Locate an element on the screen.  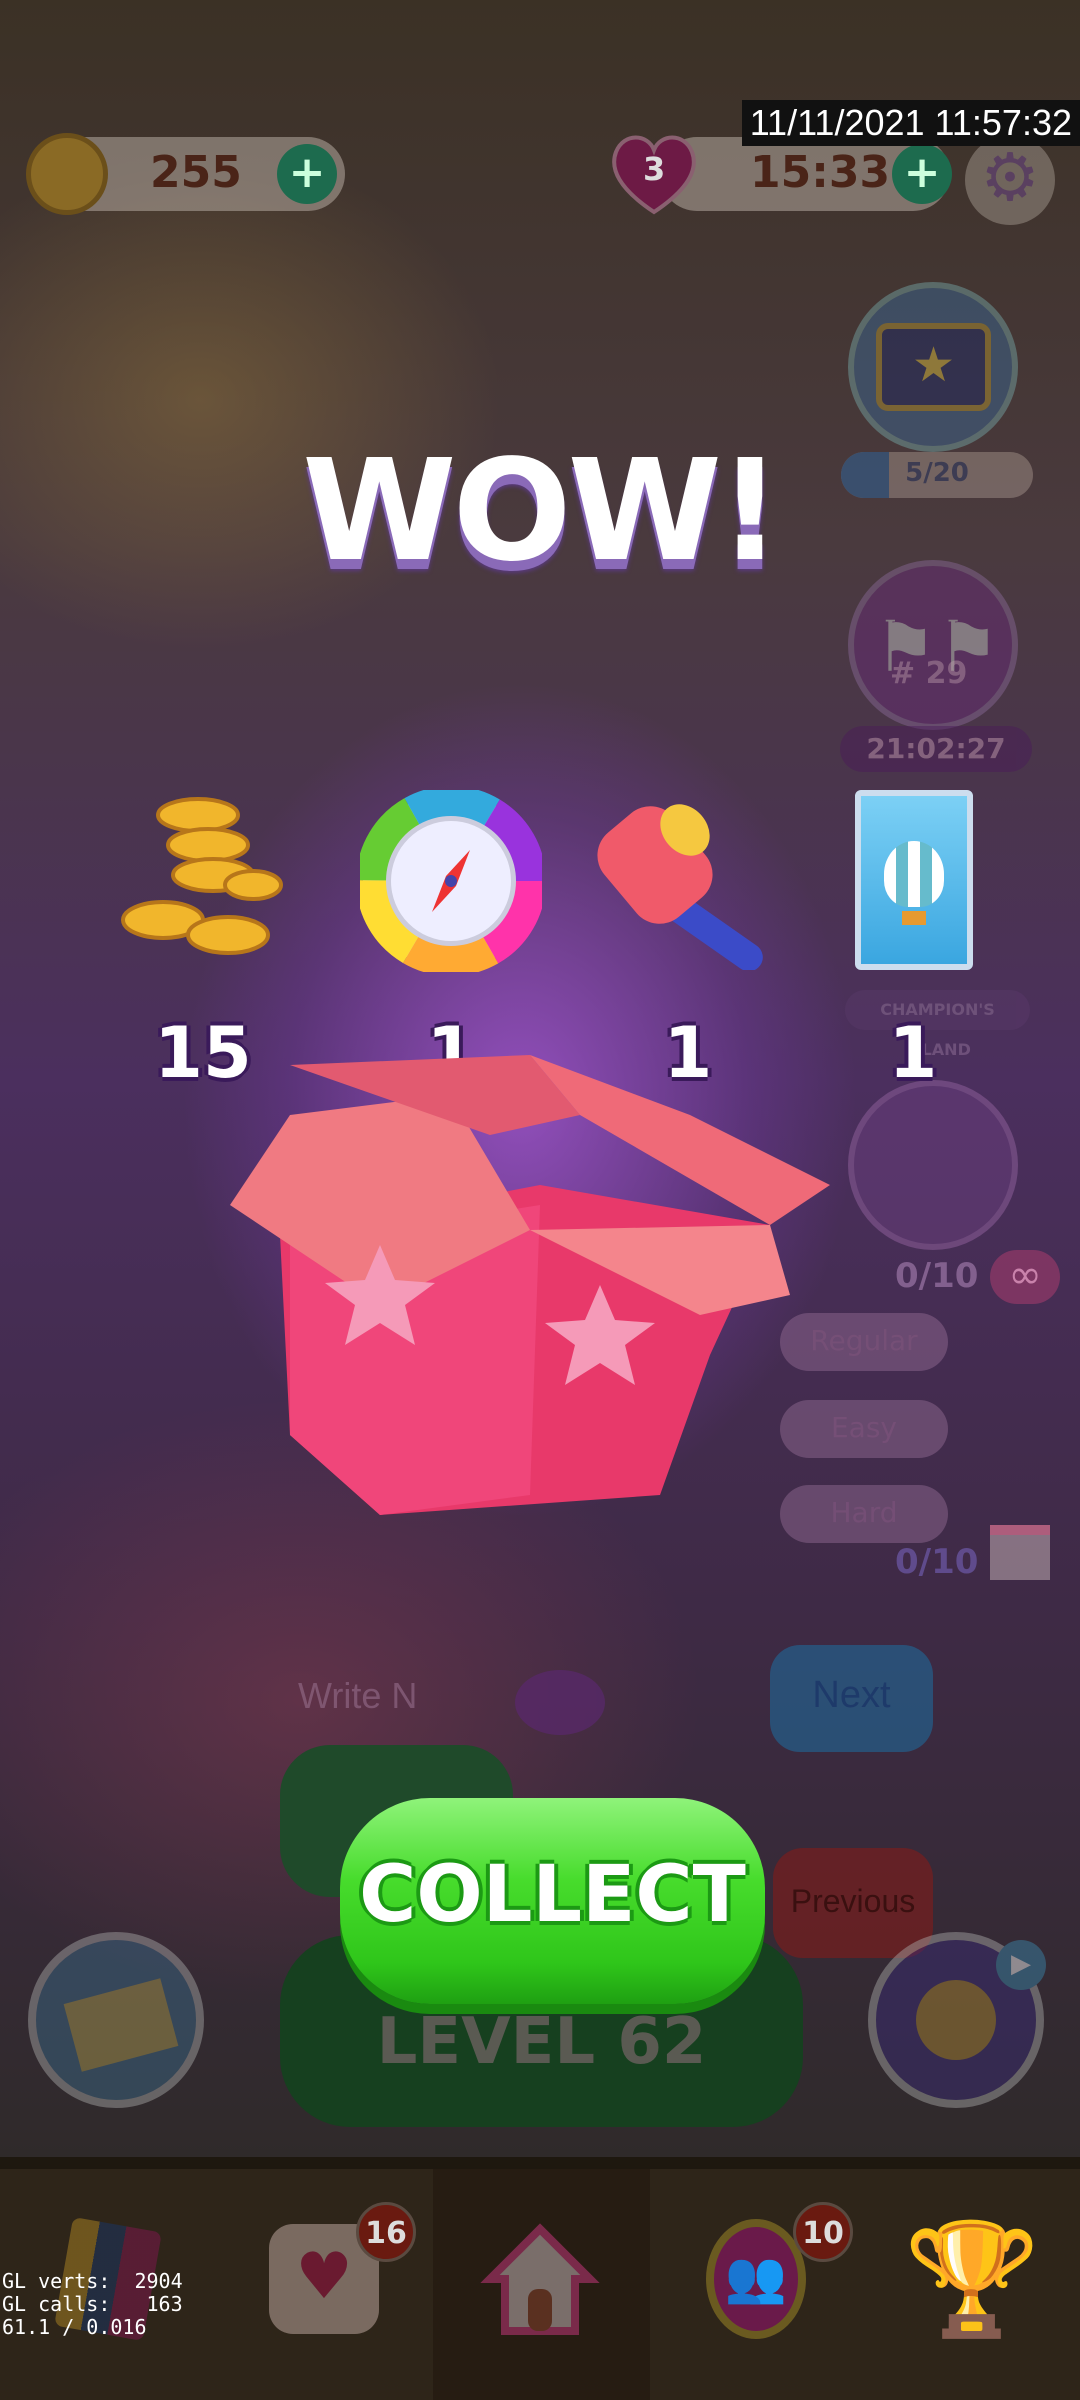
team-icon: 👥 is located at coordinates (756, 2278).